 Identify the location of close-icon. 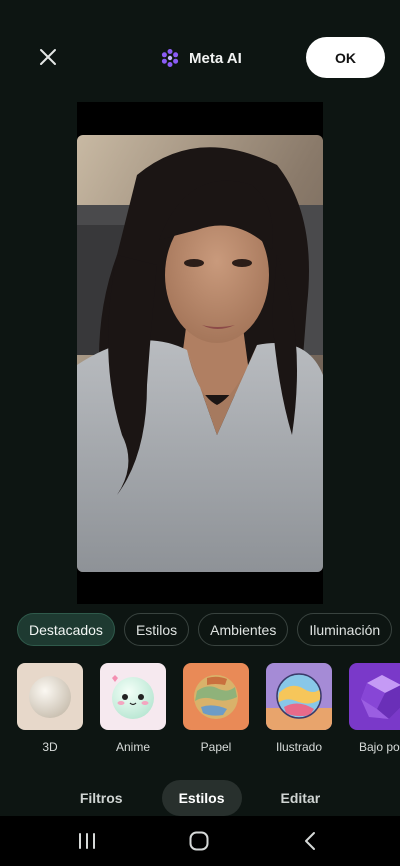
(48, 57).